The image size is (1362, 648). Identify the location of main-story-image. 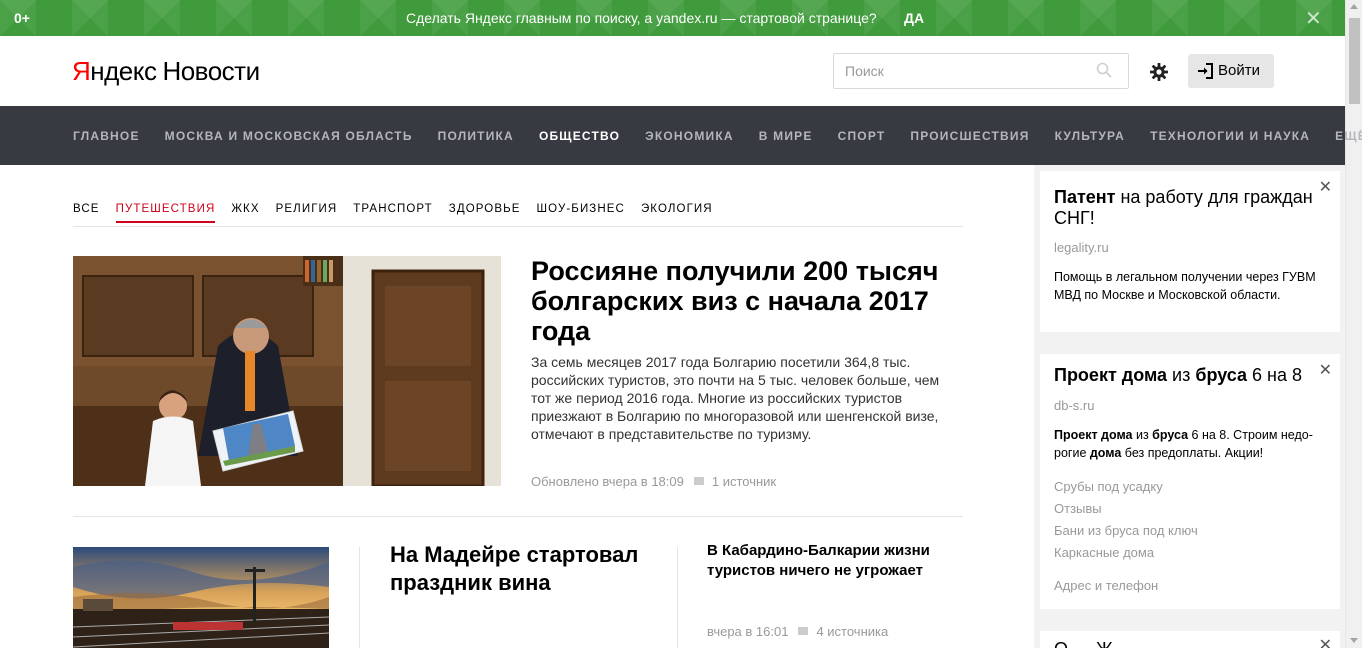
(287, 371).